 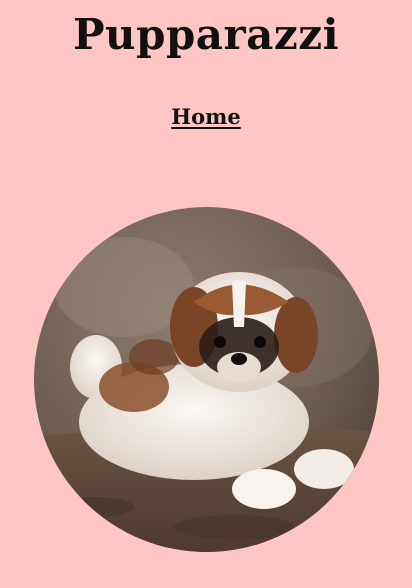 I want to click on puppy-right-eye, so click(x=260, y=342).